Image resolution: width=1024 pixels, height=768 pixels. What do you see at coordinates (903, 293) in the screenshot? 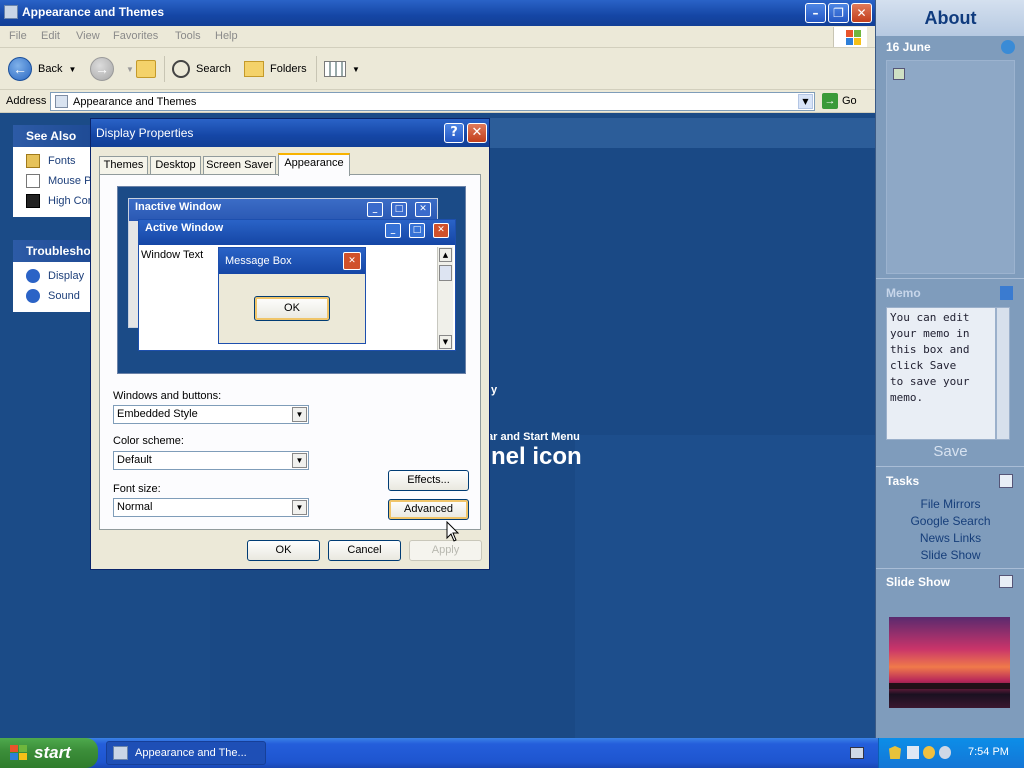
I see `memo-title: Memo` at bounding box center [903, 293].